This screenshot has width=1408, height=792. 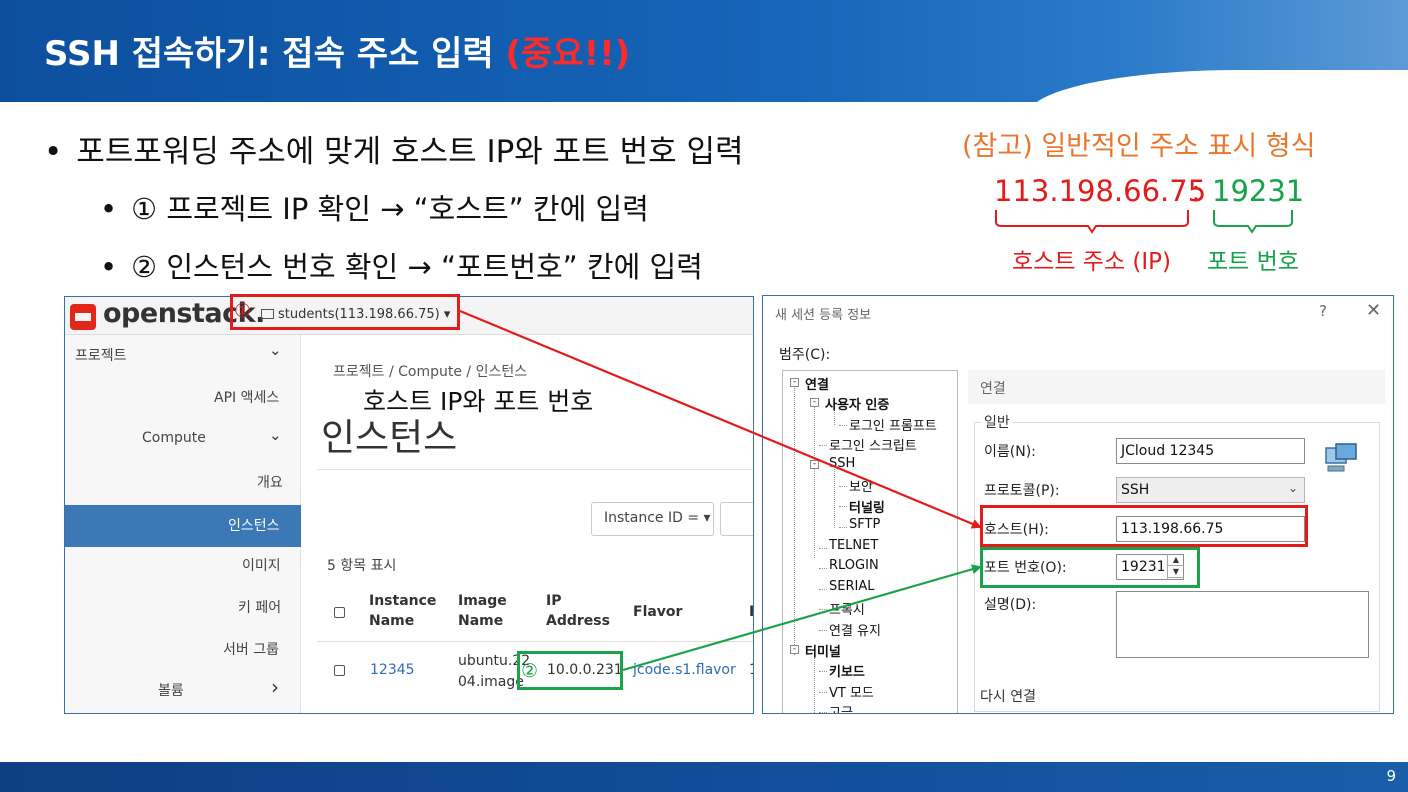 What do you see at coordinates (867, 506) in the screenshot?
I see `tree-item-tunneling: 터널링` at bounding box center [867, 506].